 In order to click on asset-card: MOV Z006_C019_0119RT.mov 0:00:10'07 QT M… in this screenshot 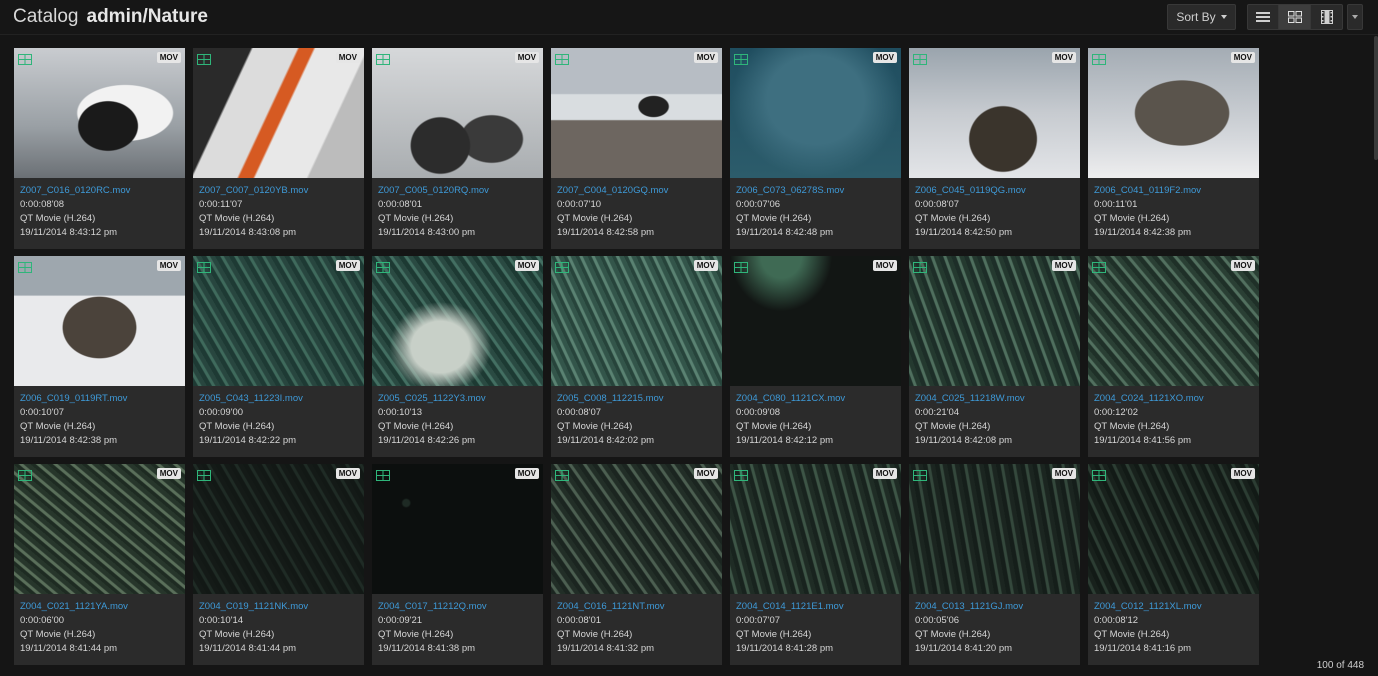, I will do `click(99, 356)`.